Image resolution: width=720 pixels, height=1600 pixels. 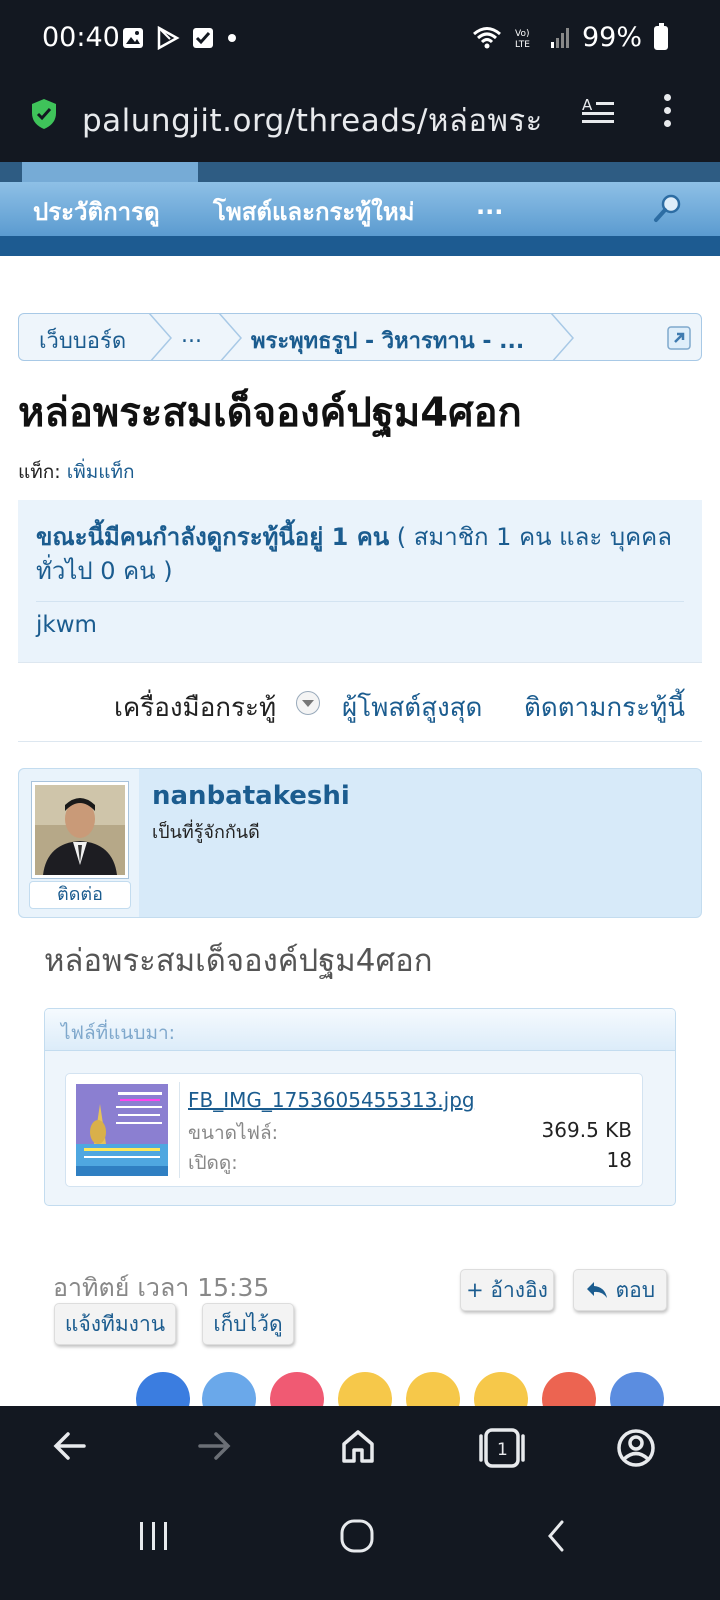 I want to click on reactions-row, so click(x=360, y=1389).